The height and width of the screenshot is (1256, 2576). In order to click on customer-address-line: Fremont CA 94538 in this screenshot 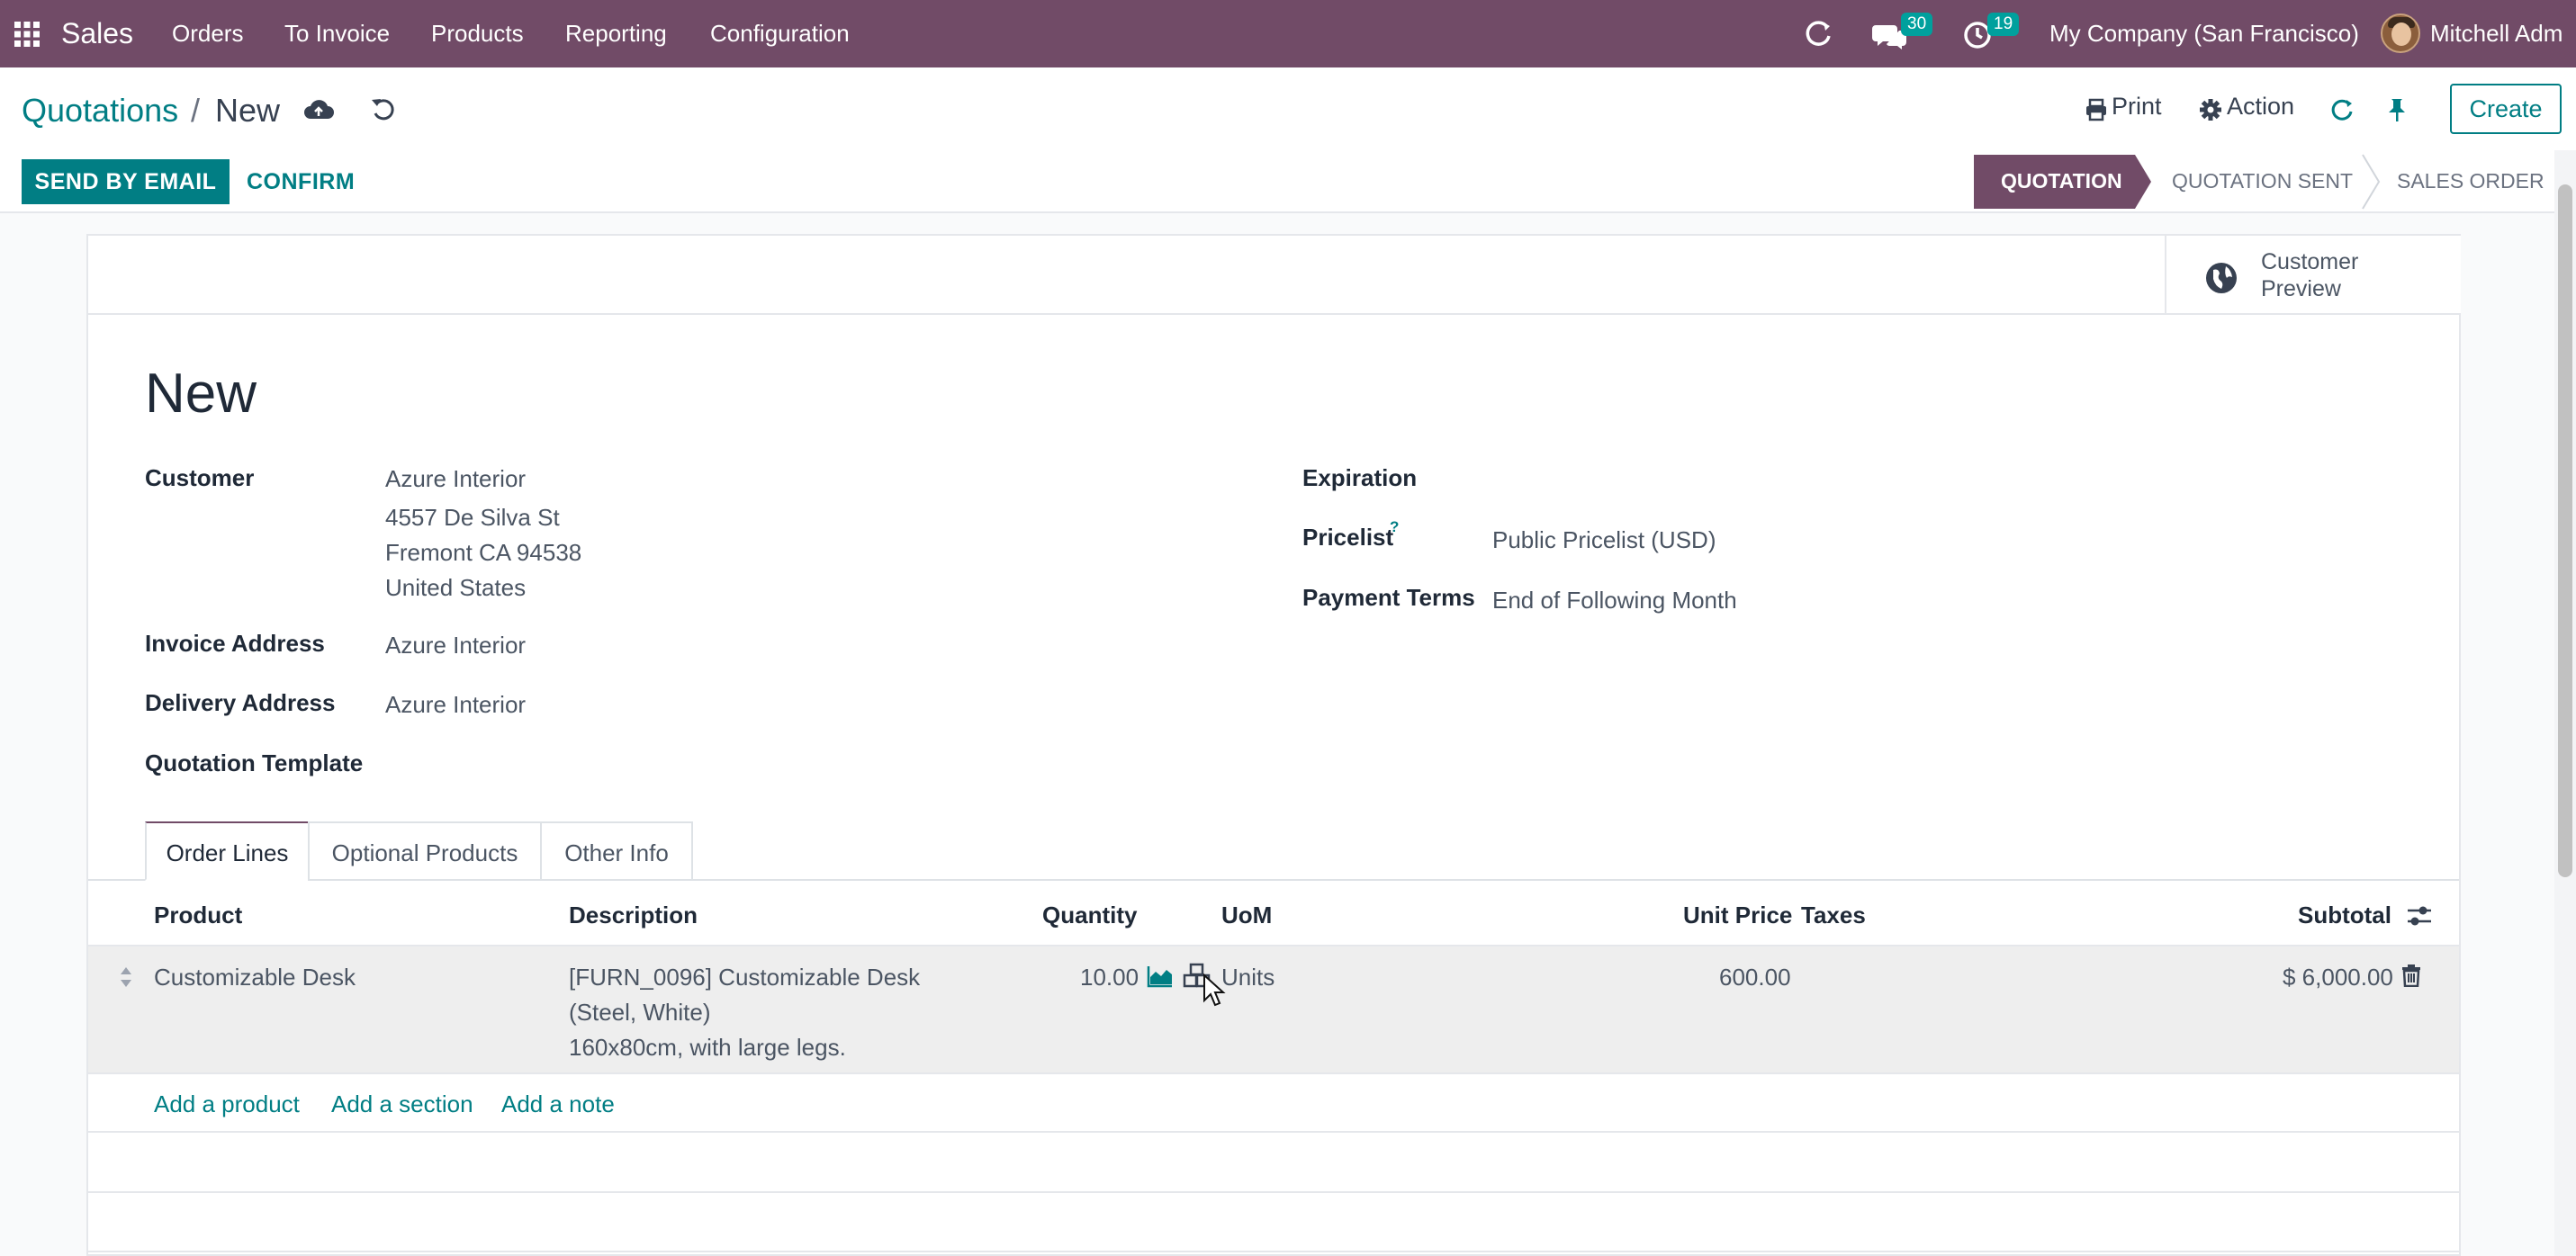, I will do `click(483, 553)`.